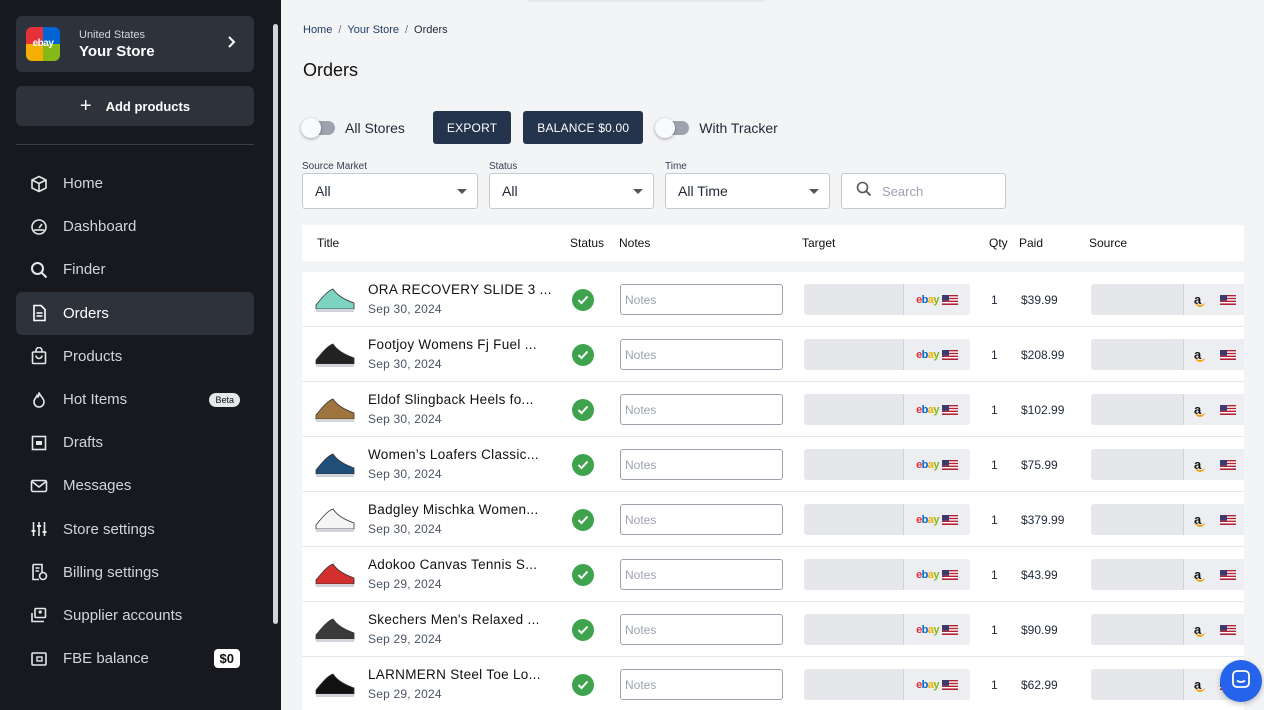 This screenshot has width=1264, height=710. I want to click on status-select: All, so click(571, 191).